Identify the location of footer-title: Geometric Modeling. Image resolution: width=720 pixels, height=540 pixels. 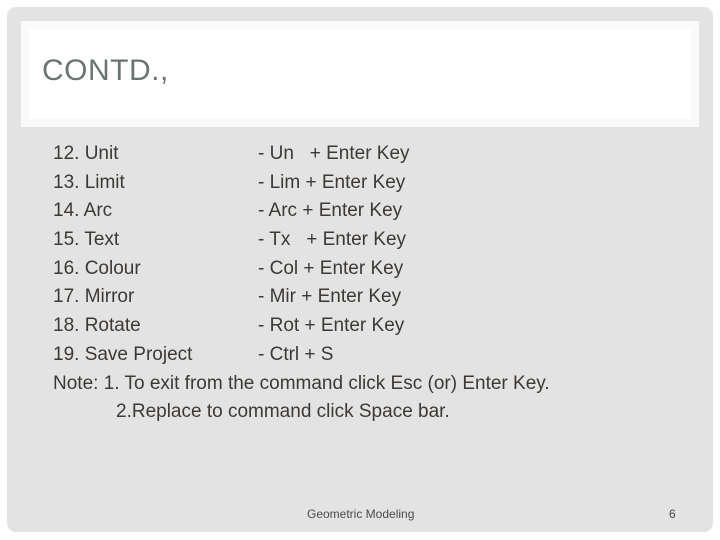
(361, 514).